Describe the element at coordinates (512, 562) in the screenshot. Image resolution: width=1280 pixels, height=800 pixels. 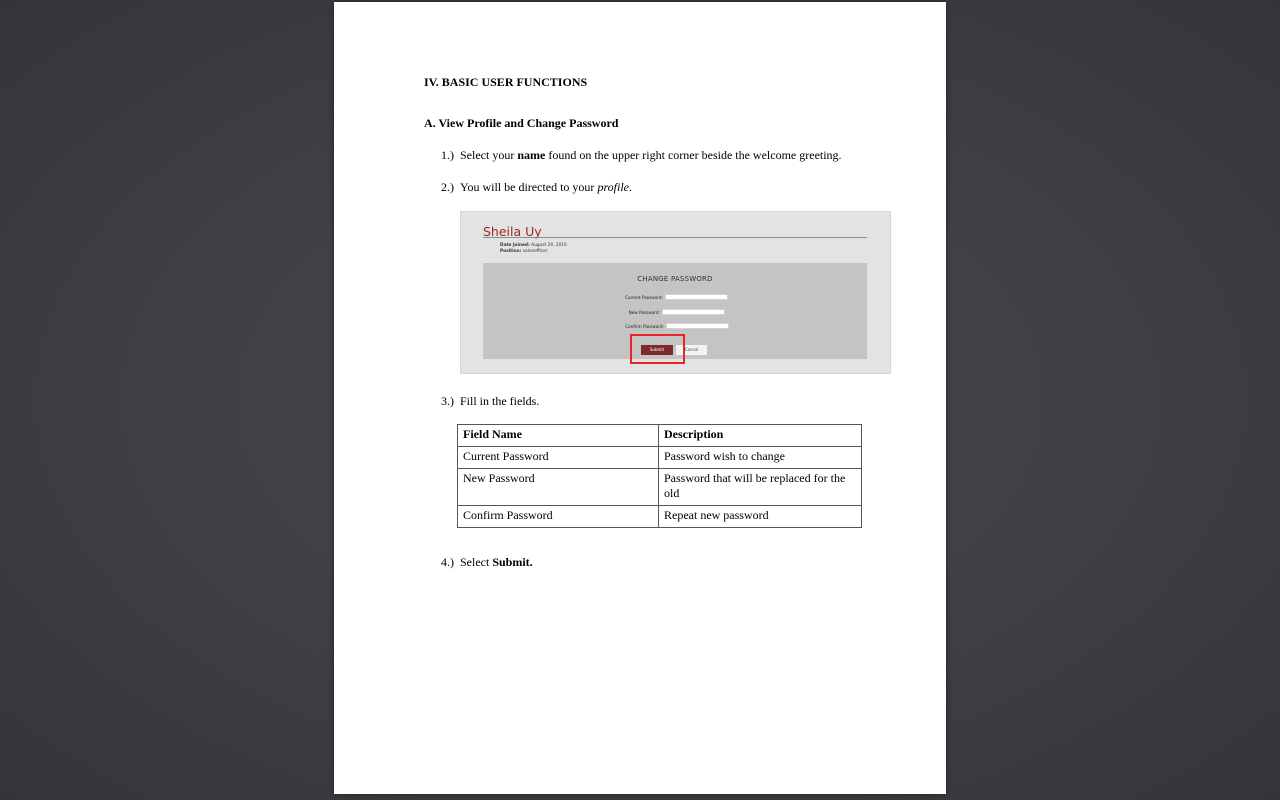
I see `step-emphasis: Submit.` at that location.